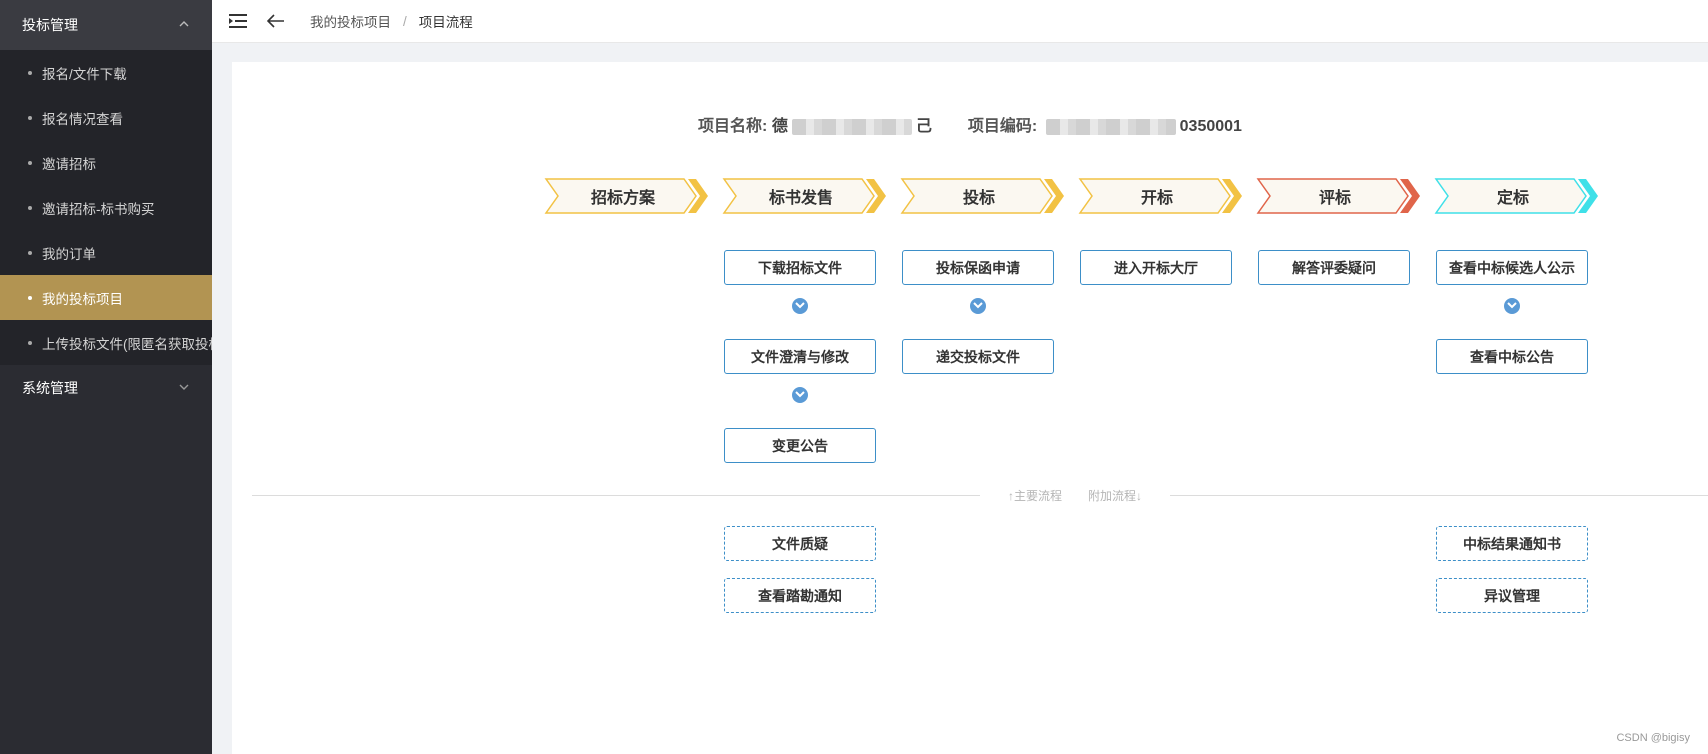 The height and width of the screenshot is (754, 1708). Describe the element at coordinates (1156, 198) in the screenshot. I see `step-label: 开标` at that location.